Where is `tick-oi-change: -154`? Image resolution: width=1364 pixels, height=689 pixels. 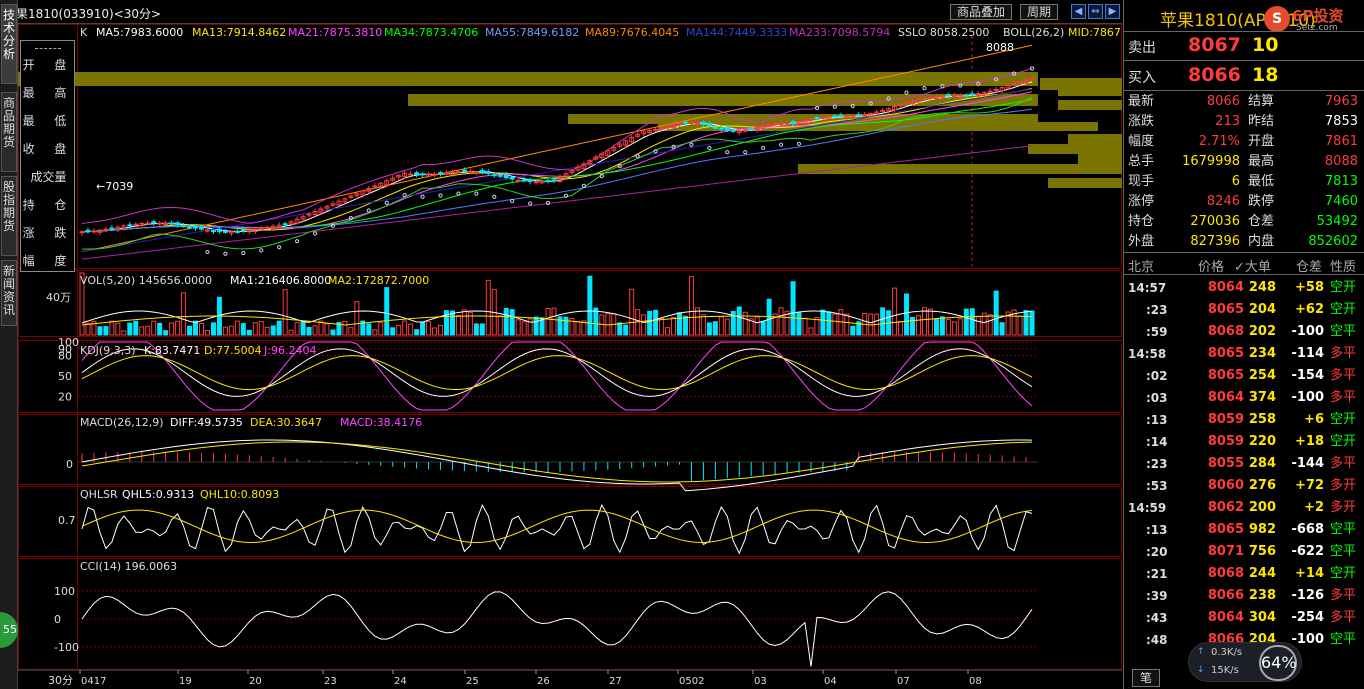
tick-oi-change: -154 is located at coordinates (1307, 375).